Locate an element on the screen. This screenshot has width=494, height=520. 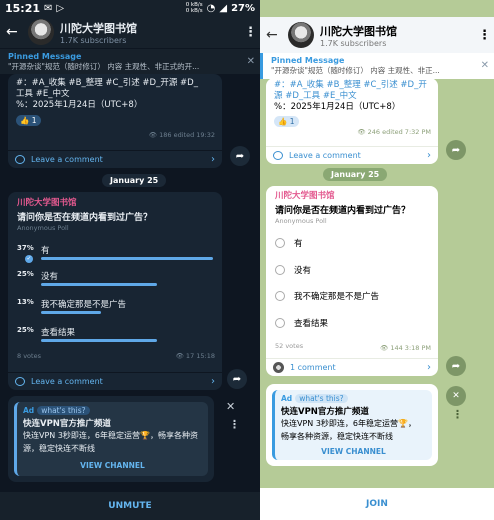
network-speed: 0 kB/s 0 kB/s is located at coordinates (194, 8).